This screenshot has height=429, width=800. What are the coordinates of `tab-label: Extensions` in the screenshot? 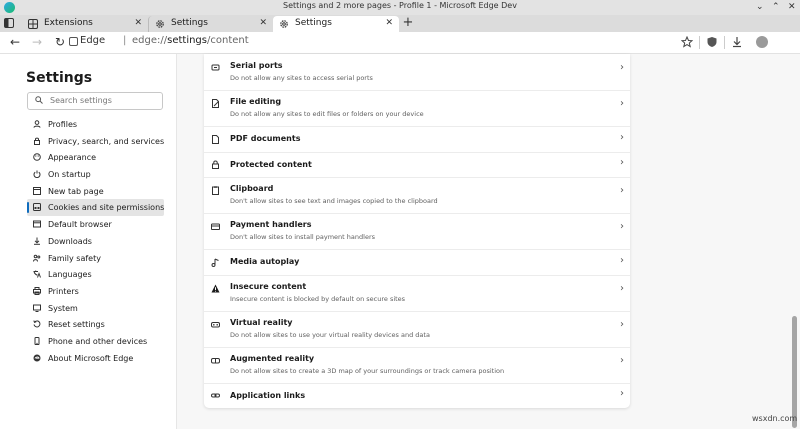 It's located at (68, 23).